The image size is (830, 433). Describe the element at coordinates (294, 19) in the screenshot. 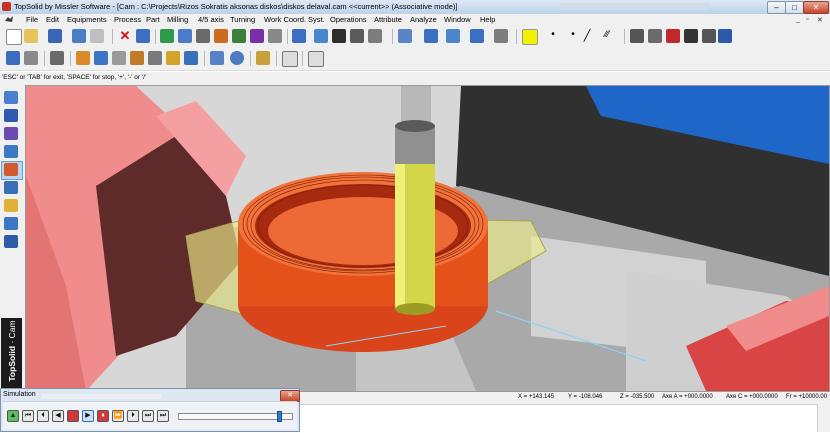

I see `menu-work-coord-syst: Work Coord. Syst.` at that location.